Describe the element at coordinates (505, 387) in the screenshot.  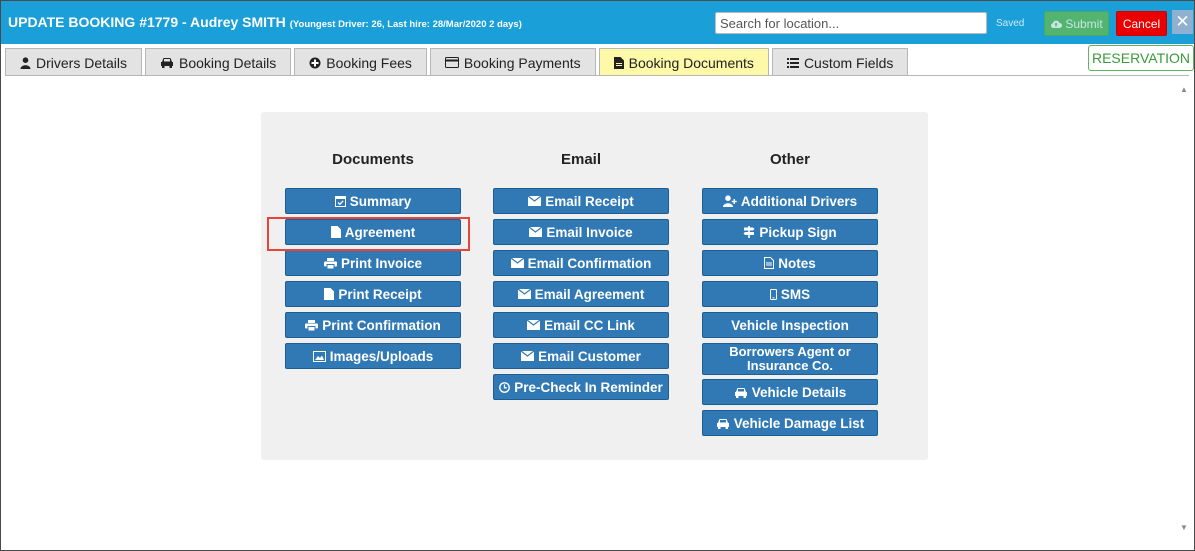
I see `clock-icon` at that location.